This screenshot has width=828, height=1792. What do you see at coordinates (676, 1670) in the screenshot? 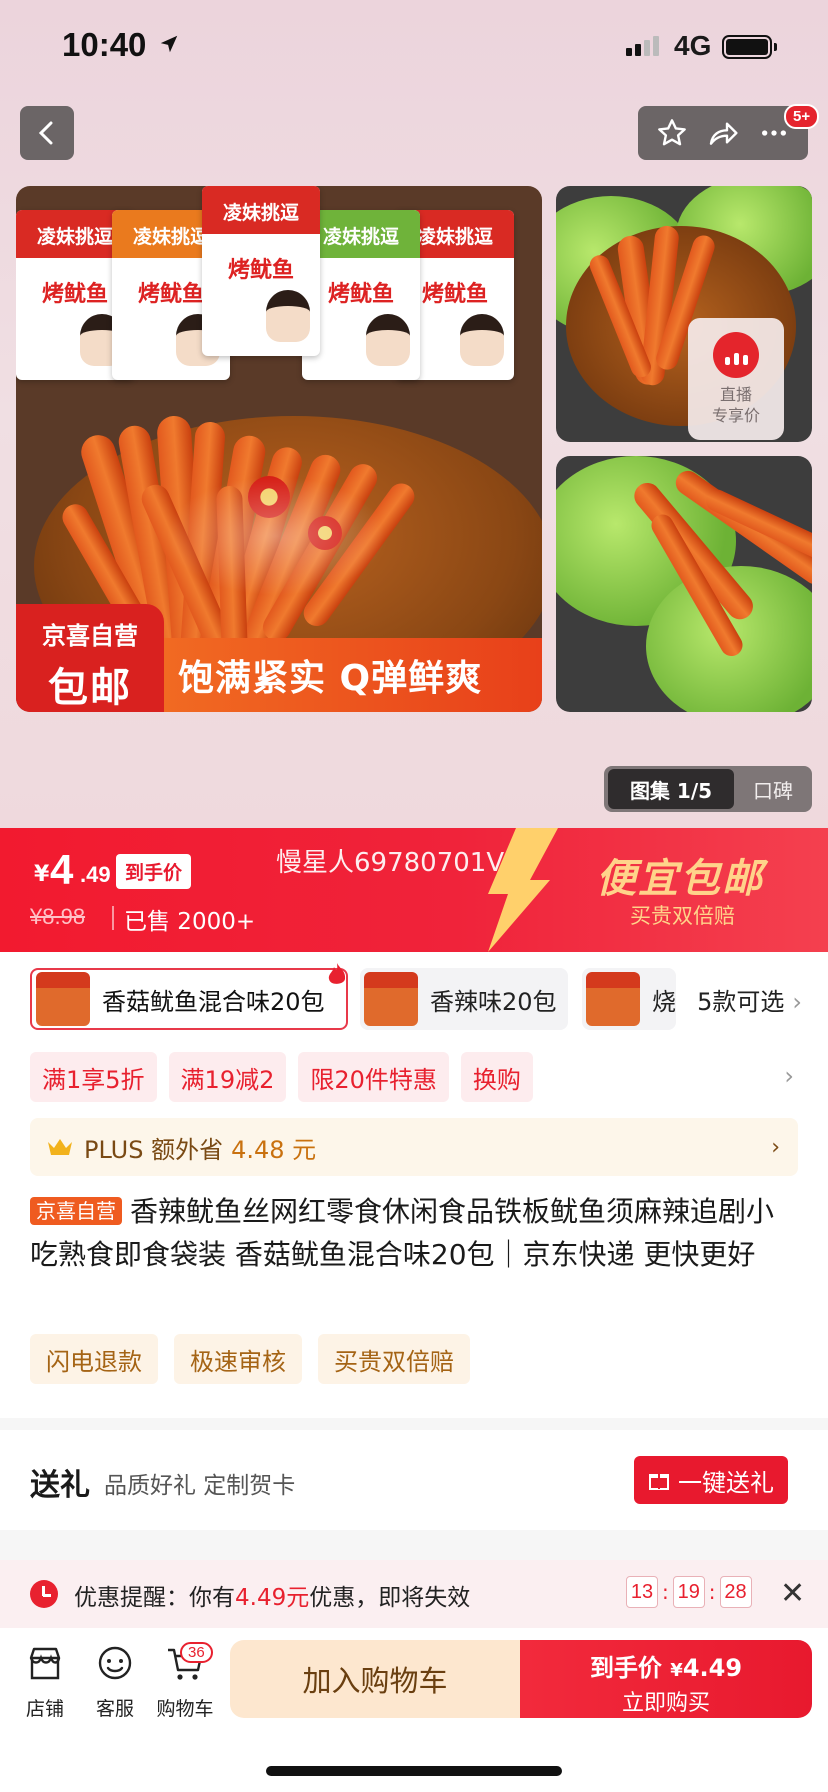
I see `buy-currency: ¥` at bounding box center [676, 1670].